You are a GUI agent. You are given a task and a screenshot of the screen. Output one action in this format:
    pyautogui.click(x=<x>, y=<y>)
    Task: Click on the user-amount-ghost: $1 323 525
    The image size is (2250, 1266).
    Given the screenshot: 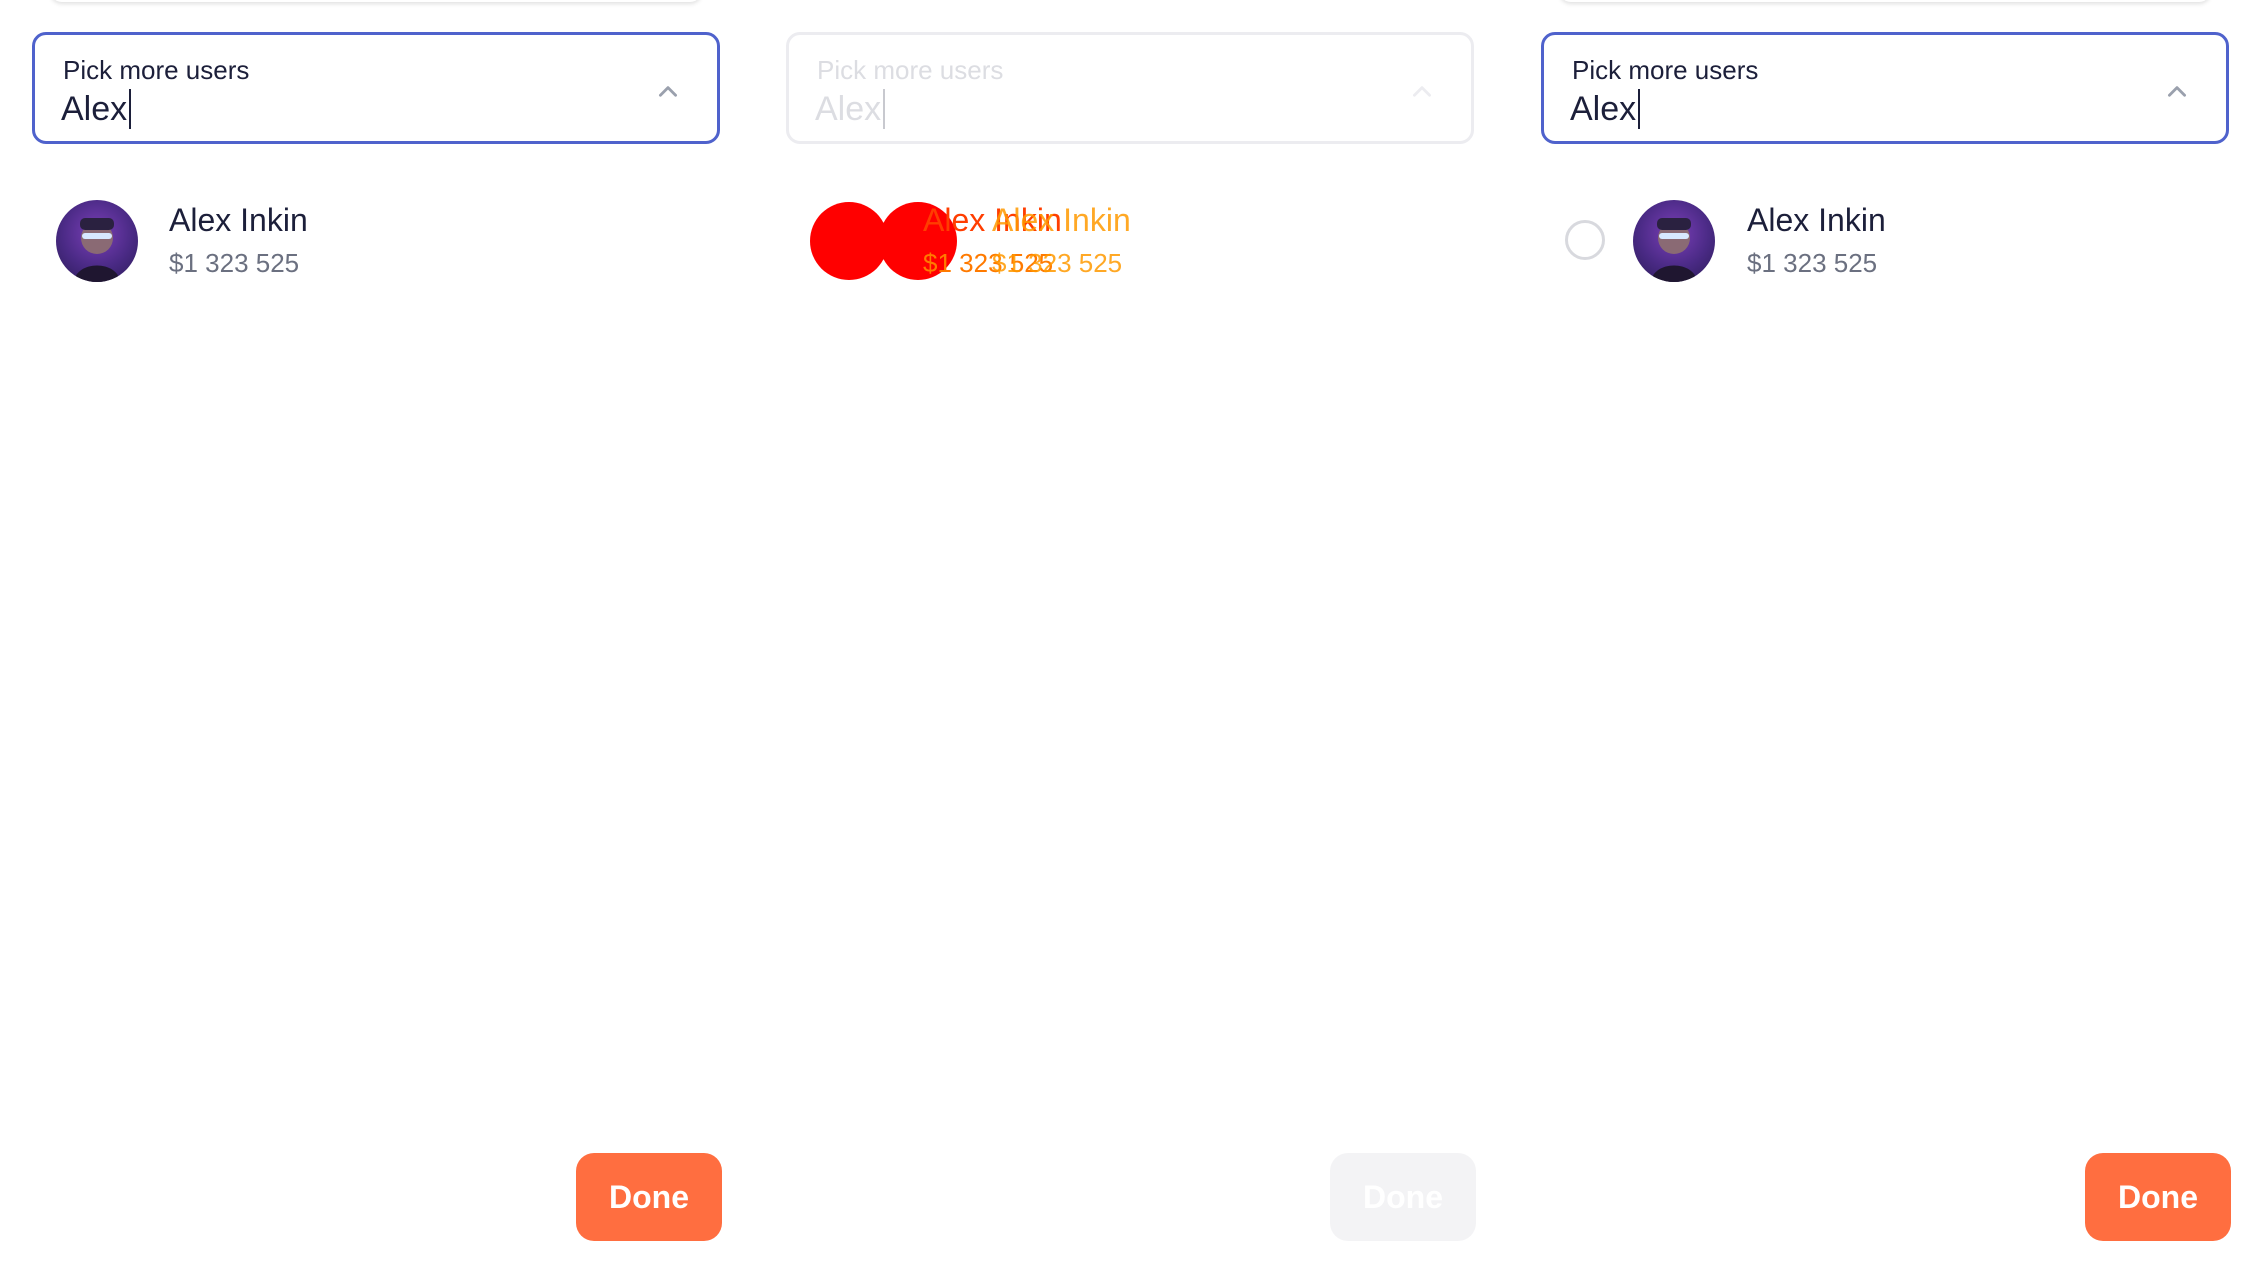 What is the action you would take?
    pyautogui.click(x=1057, y=263)
    